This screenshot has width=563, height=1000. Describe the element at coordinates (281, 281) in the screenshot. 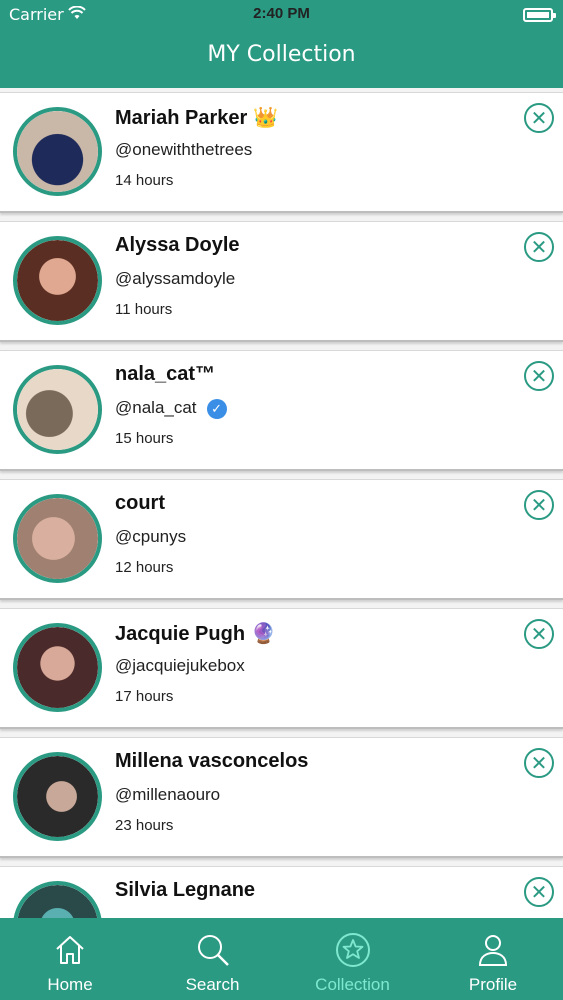

I see `list-item: Alyssa Doyle @alyssamdoyle 11 hours ✕` at that location.